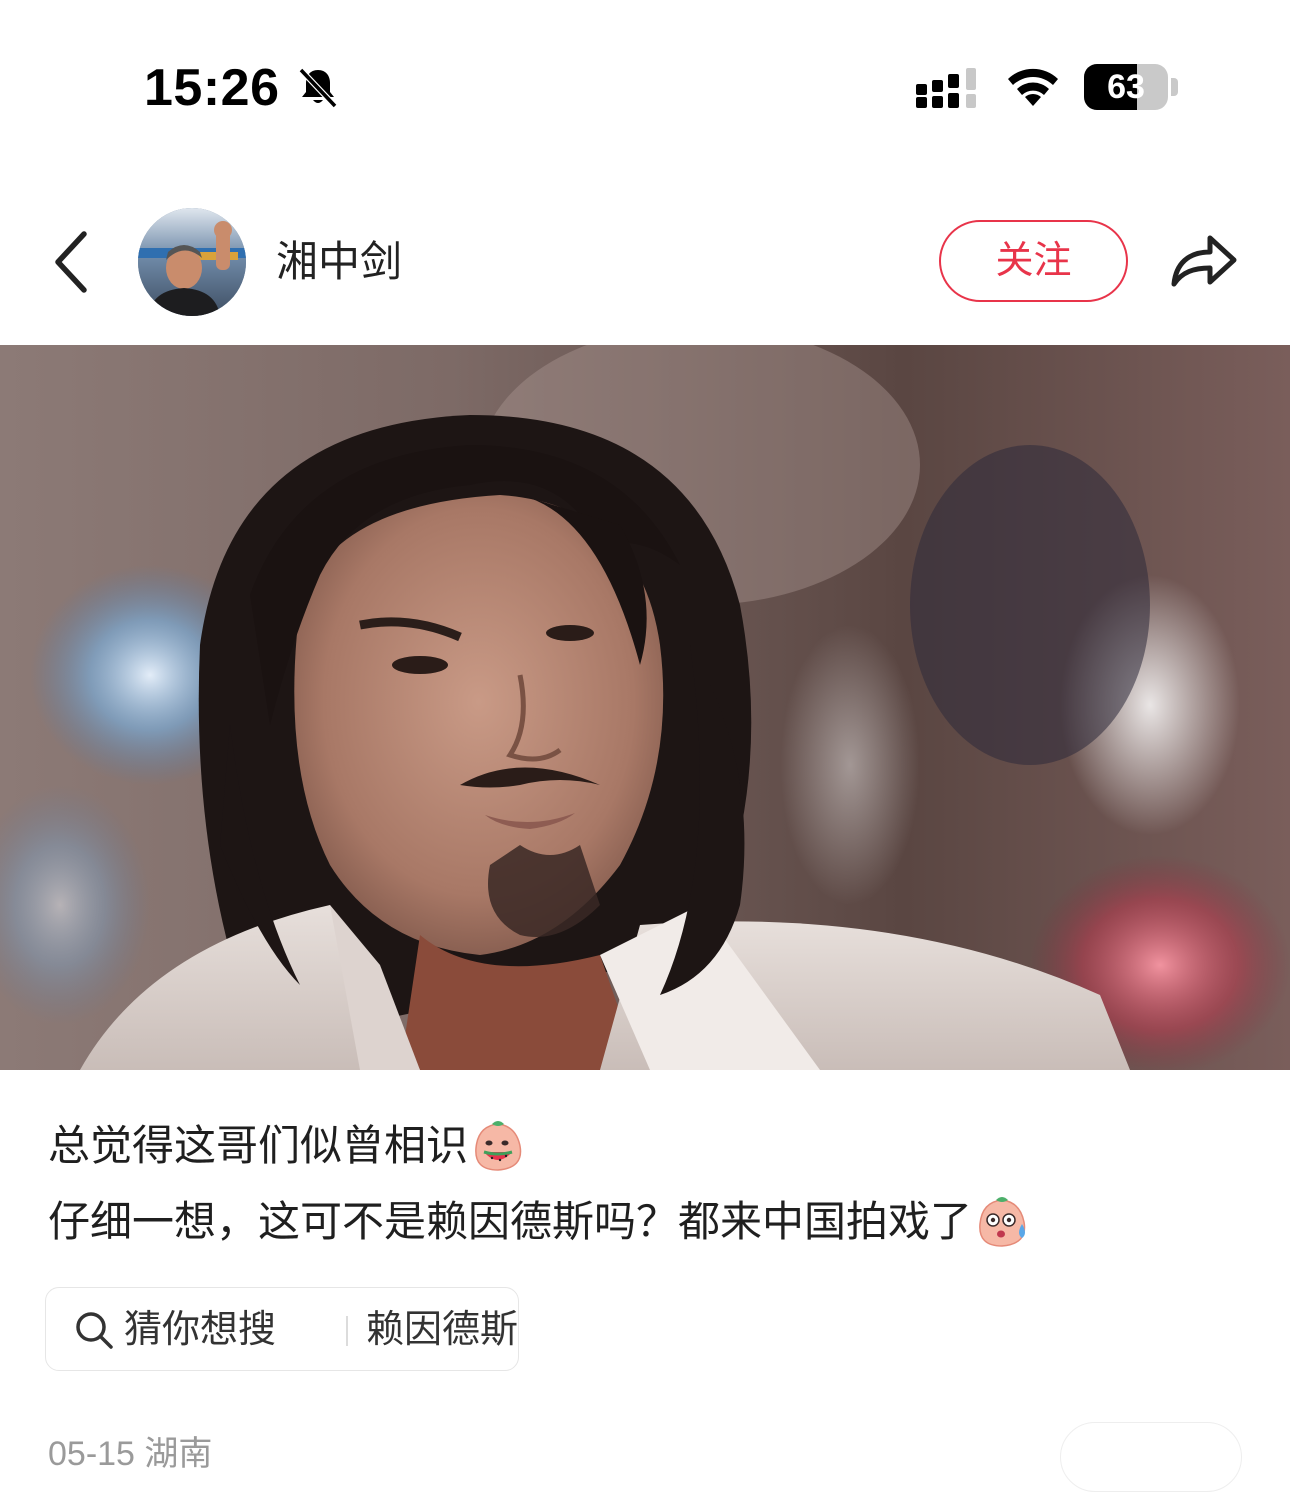 The image size is (1290, 1493). Describe the element at coordinates (1033, 261) in the screenshot. I see `follow-button: 关注` at that location.